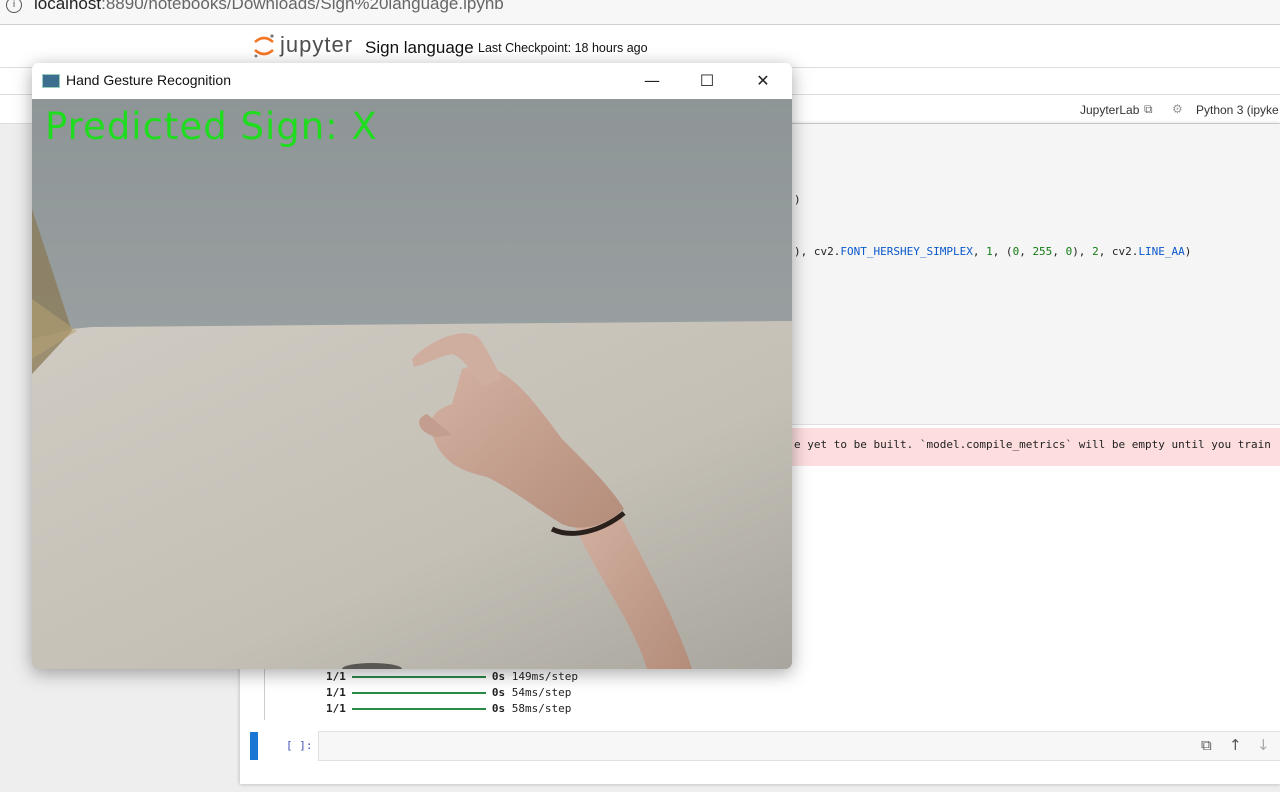 Image resolution: width=1280 pixels, height=792 pixels. What do you see at coordinates (817, 251) in the screenshot?
I see `code-token: ), cv2.` at bounding box center [817, 251].